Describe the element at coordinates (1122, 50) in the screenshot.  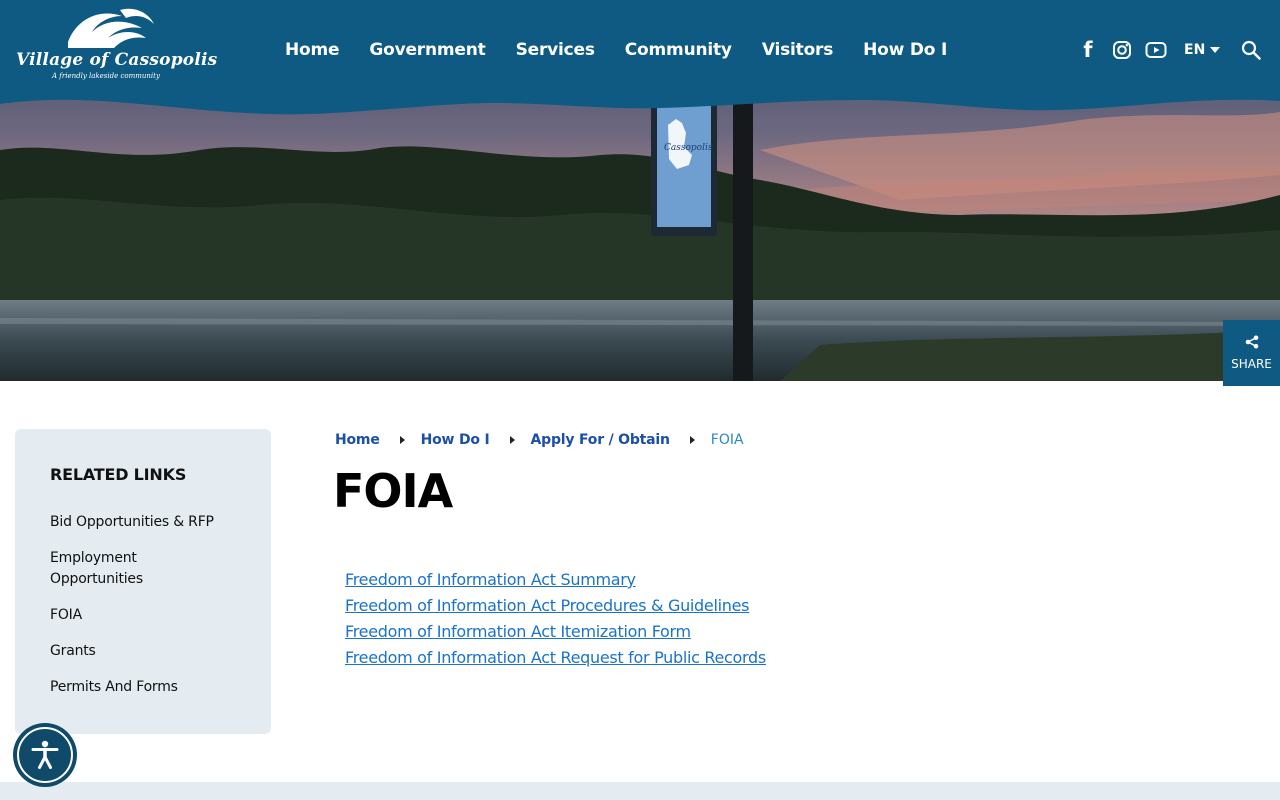
I see `instagram-icon` at that location.